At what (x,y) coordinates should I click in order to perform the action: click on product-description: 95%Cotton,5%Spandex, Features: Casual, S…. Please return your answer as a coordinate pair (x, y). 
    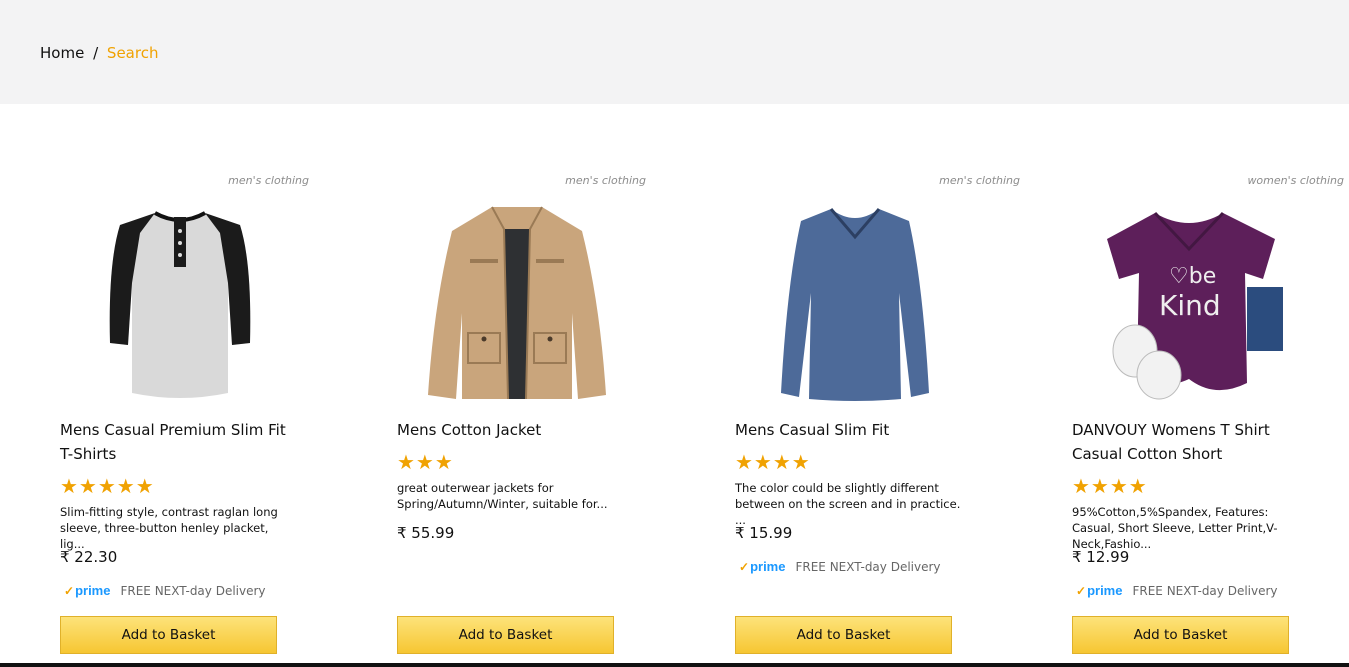
    Looking at the image, I should click on (1175, 528).